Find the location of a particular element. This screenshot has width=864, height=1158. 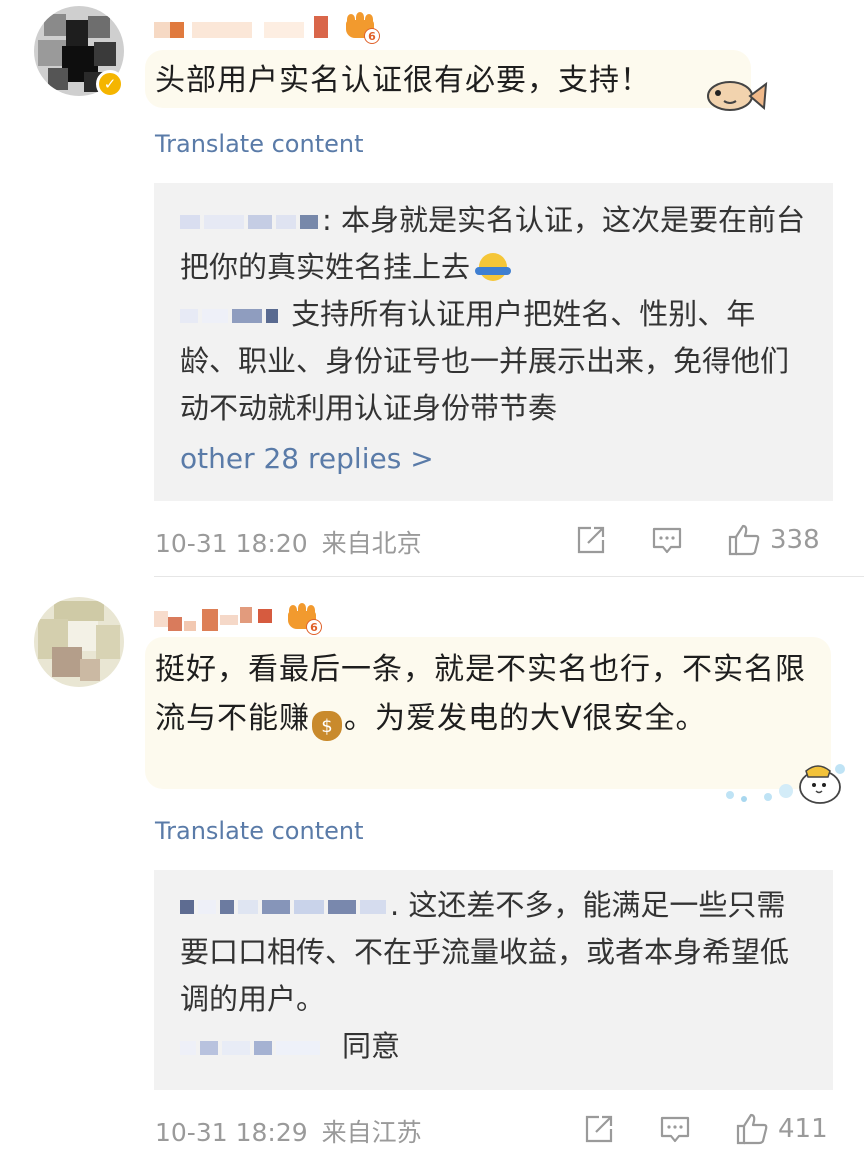

comment-location: 来自江苏 is located at coordinates (371, 1132).